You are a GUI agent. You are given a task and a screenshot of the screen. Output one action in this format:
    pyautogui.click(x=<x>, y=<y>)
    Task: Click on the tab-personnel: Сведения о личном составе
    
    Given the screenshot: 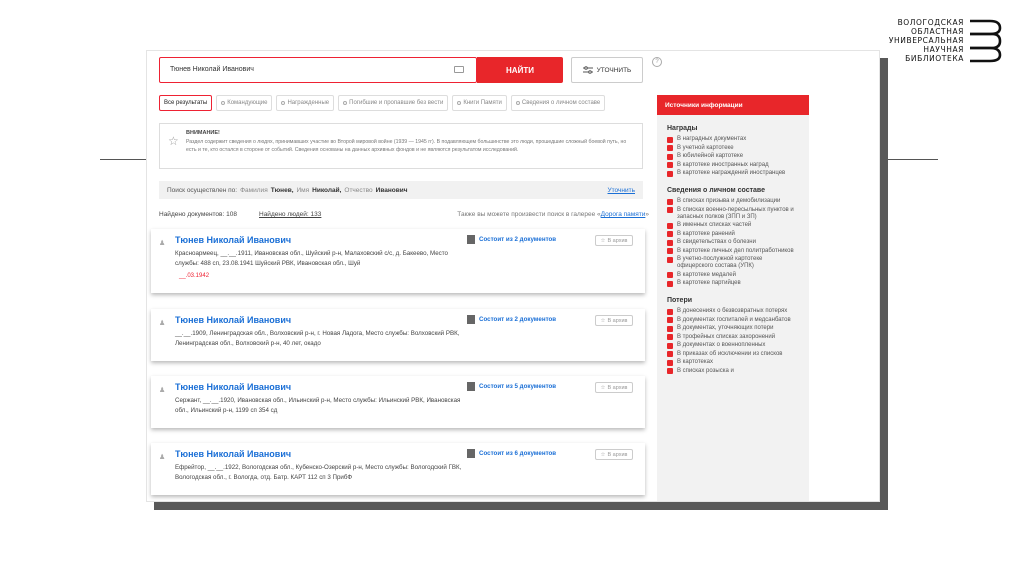 What is the action you would take?
    pyautogui.click(x=558, y=103)
    